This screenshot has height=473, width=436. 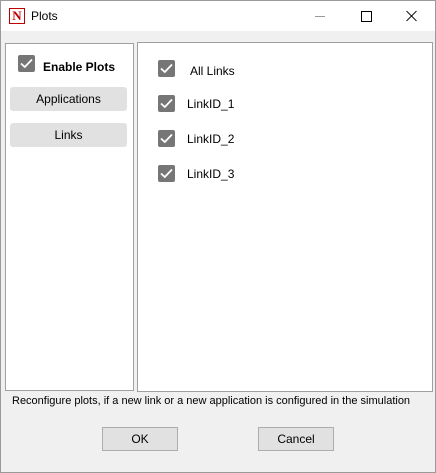 What do you see at coordinates (79, 67) in the screenshot?
I see `enable-plots-label: Enable Plots` at bounding box center [79, 67].